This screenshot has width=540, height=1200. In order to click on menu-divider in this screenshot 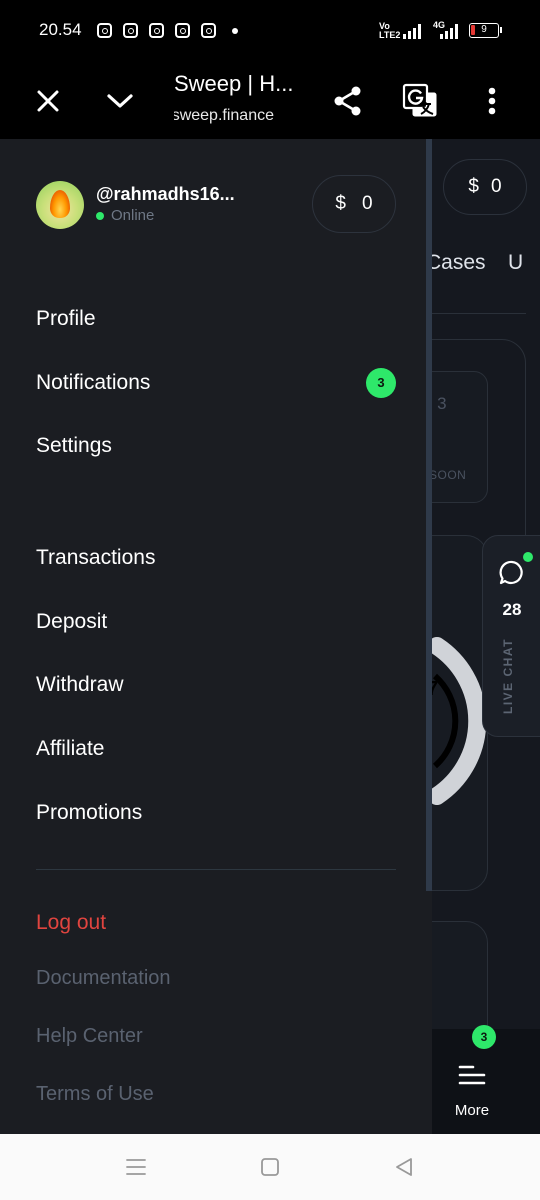, I will do `click(216, 869)`.